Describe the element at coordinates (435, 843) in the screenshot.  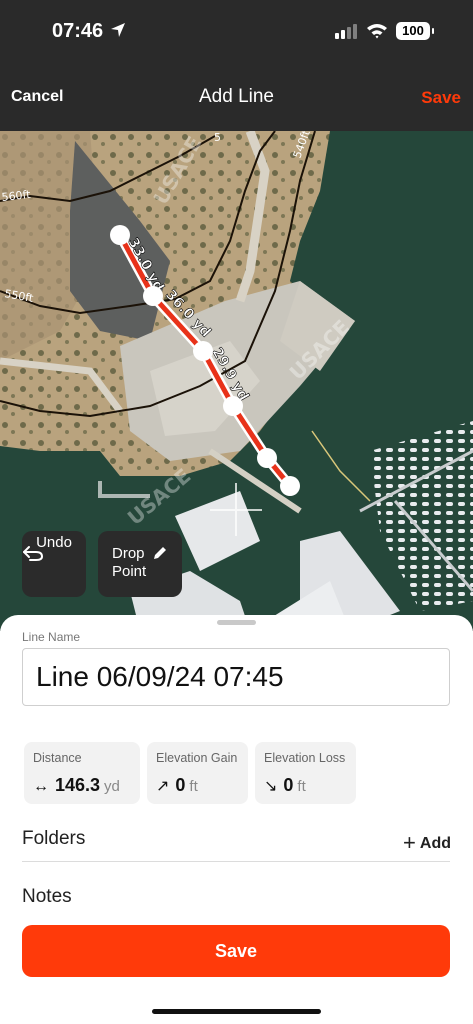
I see `add-label: Add` at that location.